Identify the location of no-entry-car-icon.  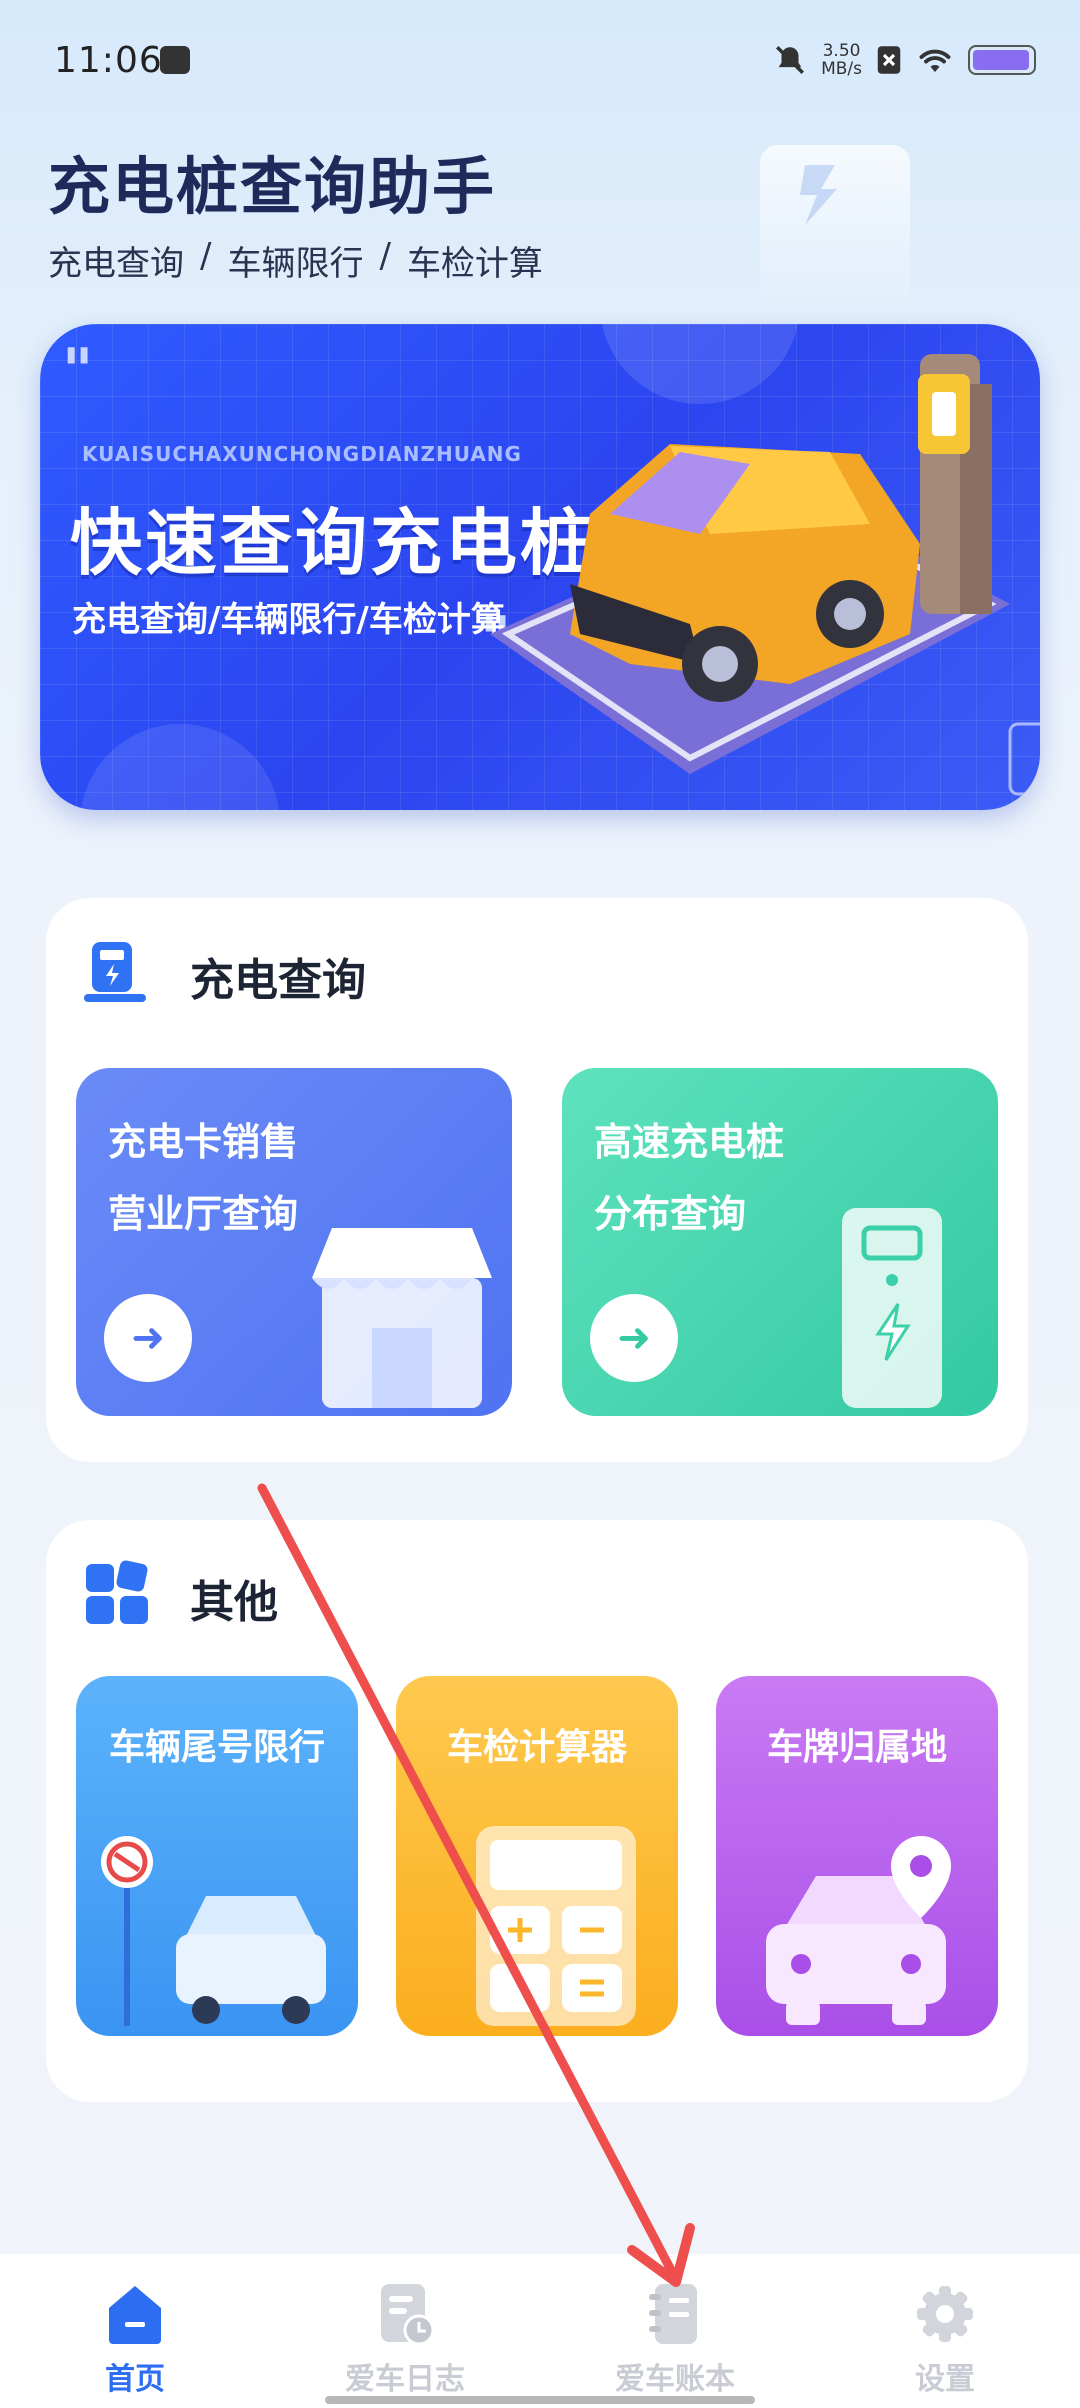
(213, 1931).